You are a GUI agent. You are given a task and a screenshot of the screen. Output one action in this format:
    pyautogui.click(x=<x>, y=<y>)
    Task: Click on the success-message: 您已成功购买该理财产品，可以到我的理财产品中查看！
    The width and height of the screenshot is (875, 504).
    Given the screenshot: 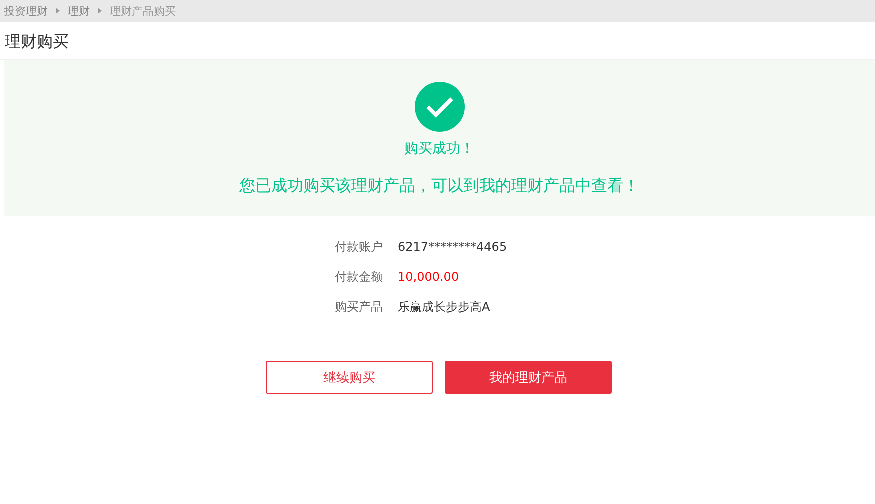 What is the action you would take?
    pyautogui.click(x=440, y=186)
    